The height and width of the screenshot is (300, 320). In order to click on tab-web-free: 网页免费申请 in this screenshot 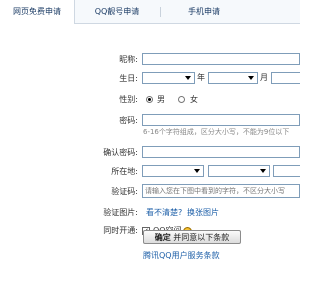, I will do `click(37, 12)`.